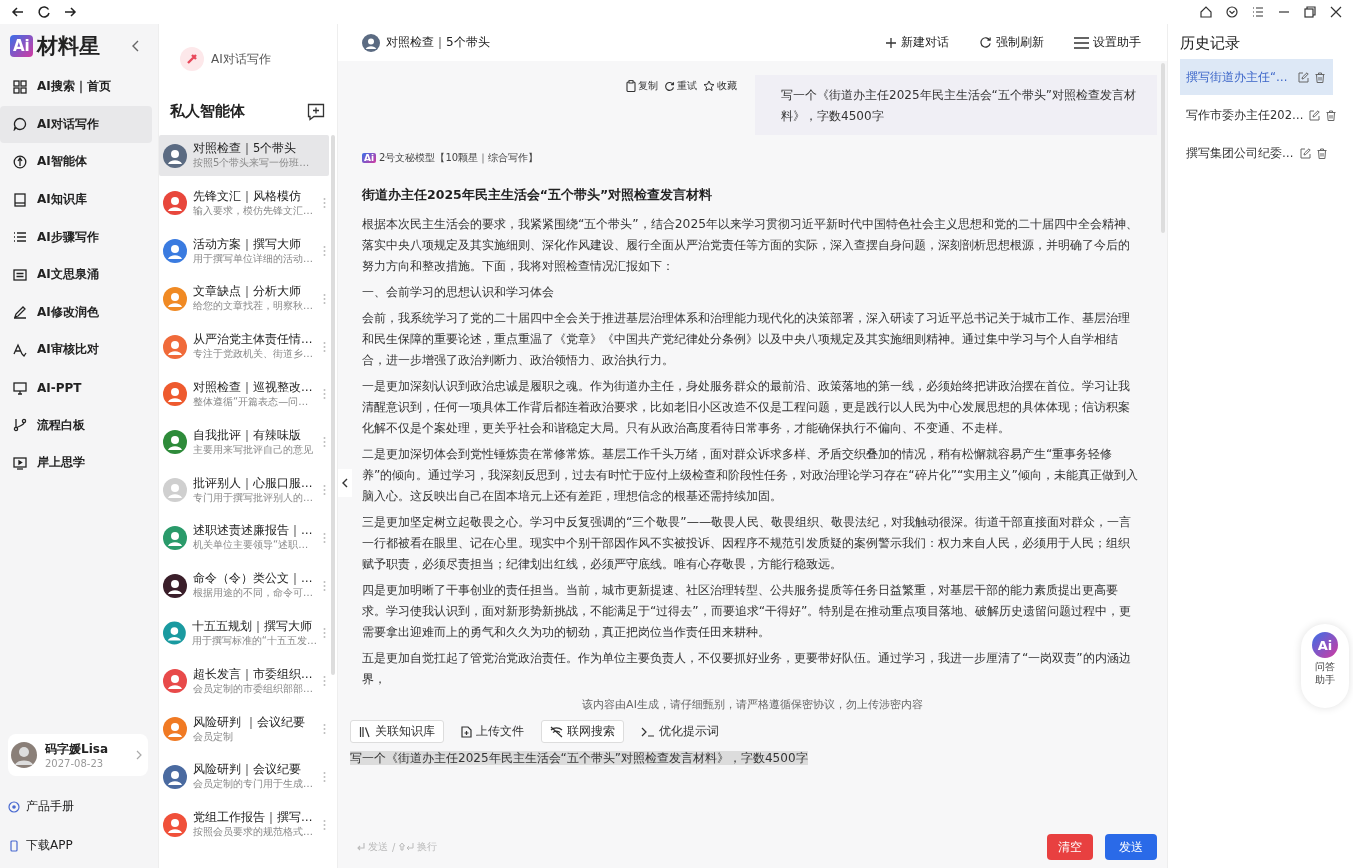 This screenshot has height=868, width=1353. Describe the element at coordinates (458, 292) in the screenshot. I see `answer-paragraph: 一、会前学习的思想认识和学习体会` at that location.